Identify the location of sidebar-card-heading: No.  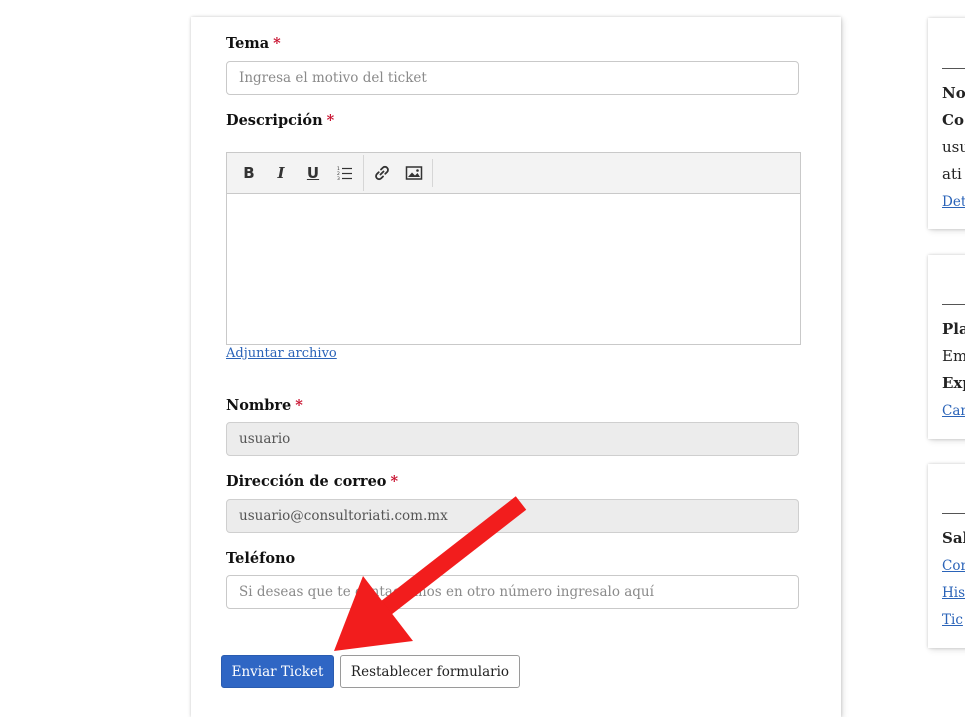
(953, 93).